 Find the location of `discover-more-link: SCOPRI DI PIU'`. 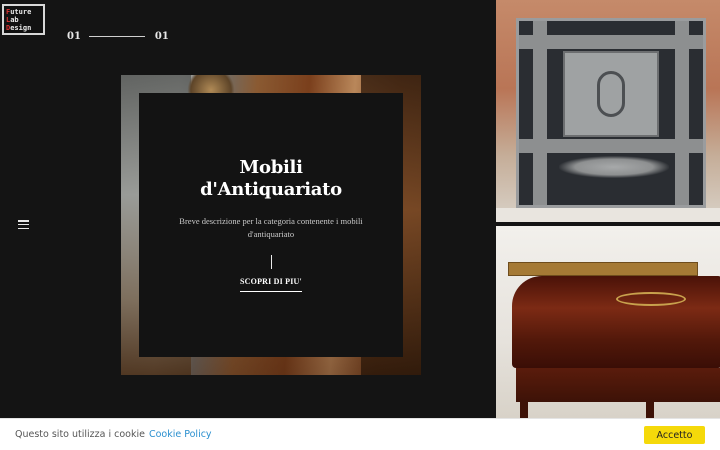

discover-more-link: SCOPRI DI PIU' is located at coordinates (271, 284).